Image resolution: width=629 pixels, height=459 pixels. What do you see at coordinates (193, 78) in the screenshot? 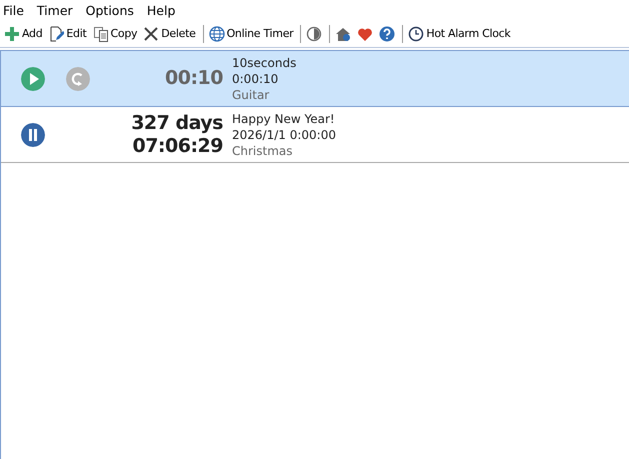
I see `countdown-time: 00:10` at bounding box center [193, 78].